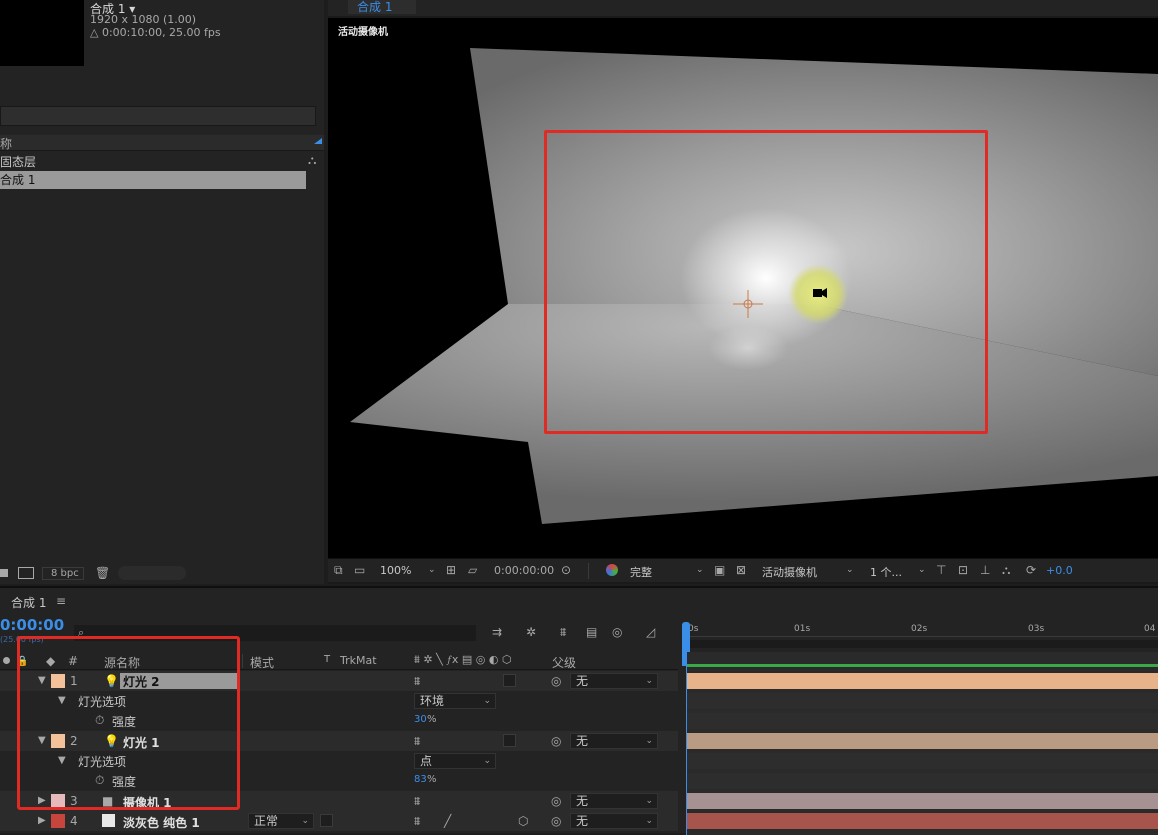 The image size is (1158, 835). Describe the element at coordinates (74, 821) in the screenshot. I see `layer-number: 4` at that location.